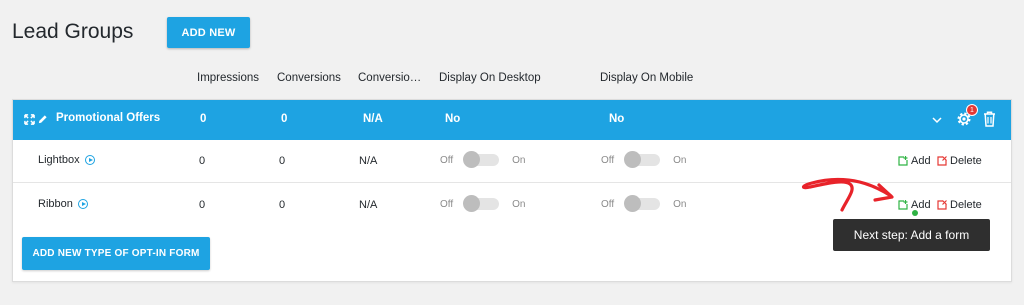 The width and height of the screenshot is (1024, 305). Describe the element at coordinates (59, 160) in the screenshot. I see `form-name-label: Lightbox` at that location.